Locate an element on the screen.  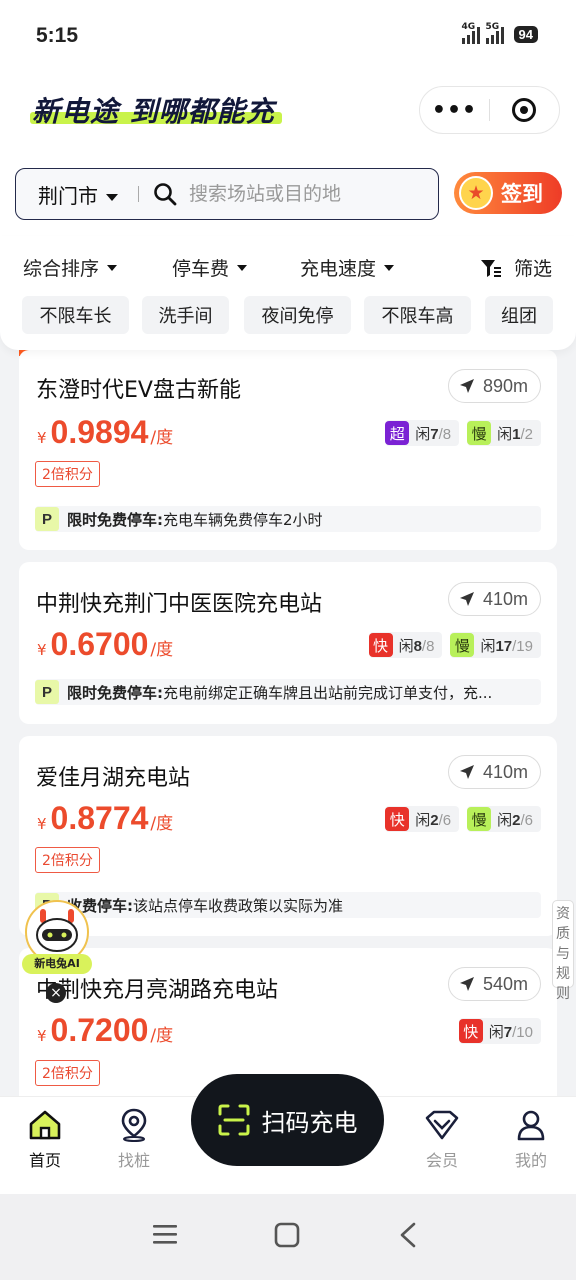
tab-home: 首页 is located at coordinates (45, 1139).